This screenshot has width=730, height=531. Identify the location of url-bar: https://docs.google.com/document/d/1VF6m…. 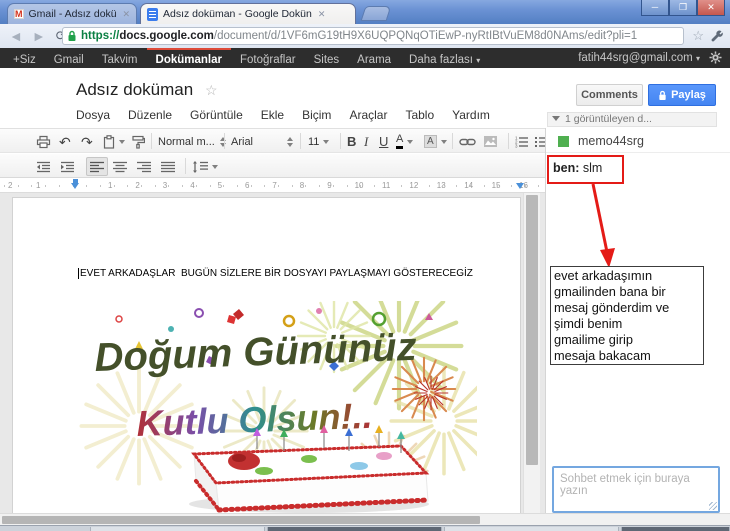
(373, 36).